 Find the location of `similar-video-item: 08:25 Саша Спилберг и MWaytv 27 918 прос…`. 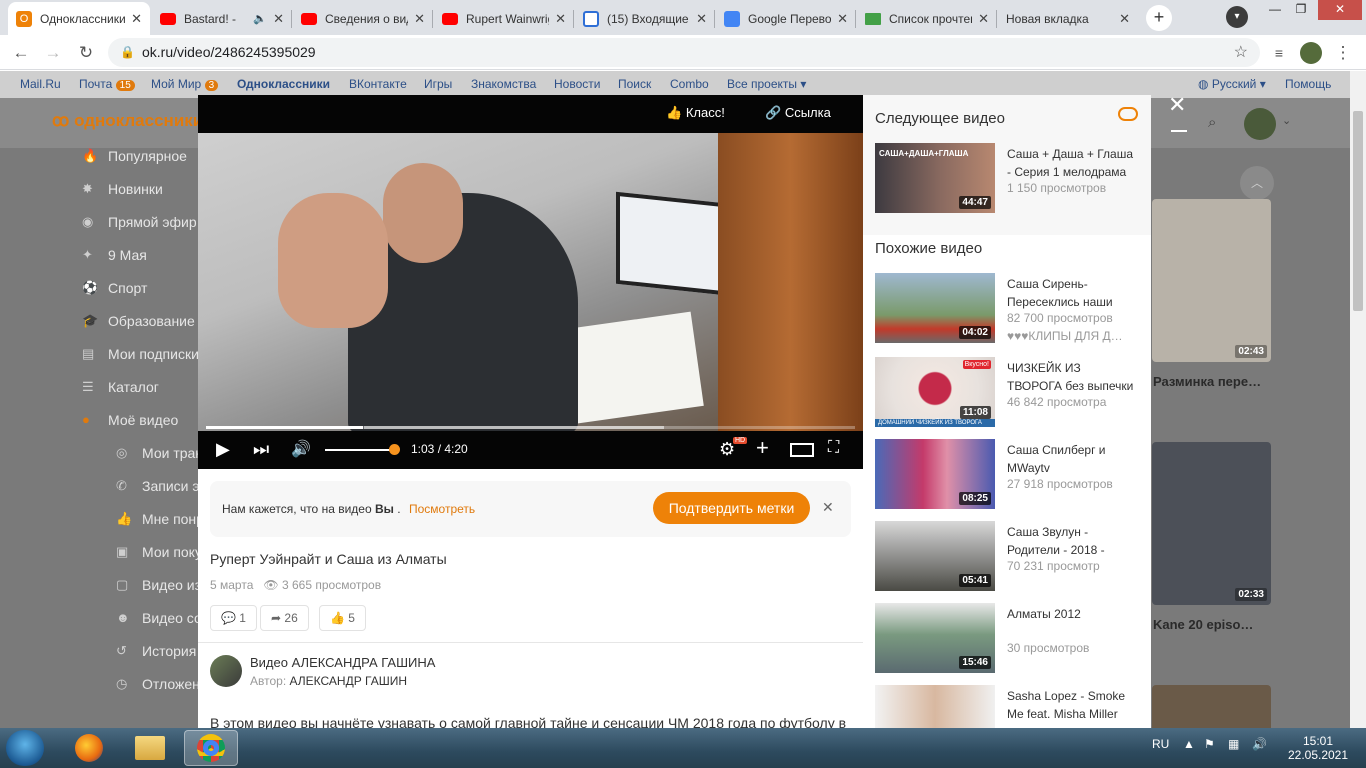

similar-video-item: 08:25 Саша Спилберг и MWaytv 27 918 прос… is located at coordinates (1010, 475).